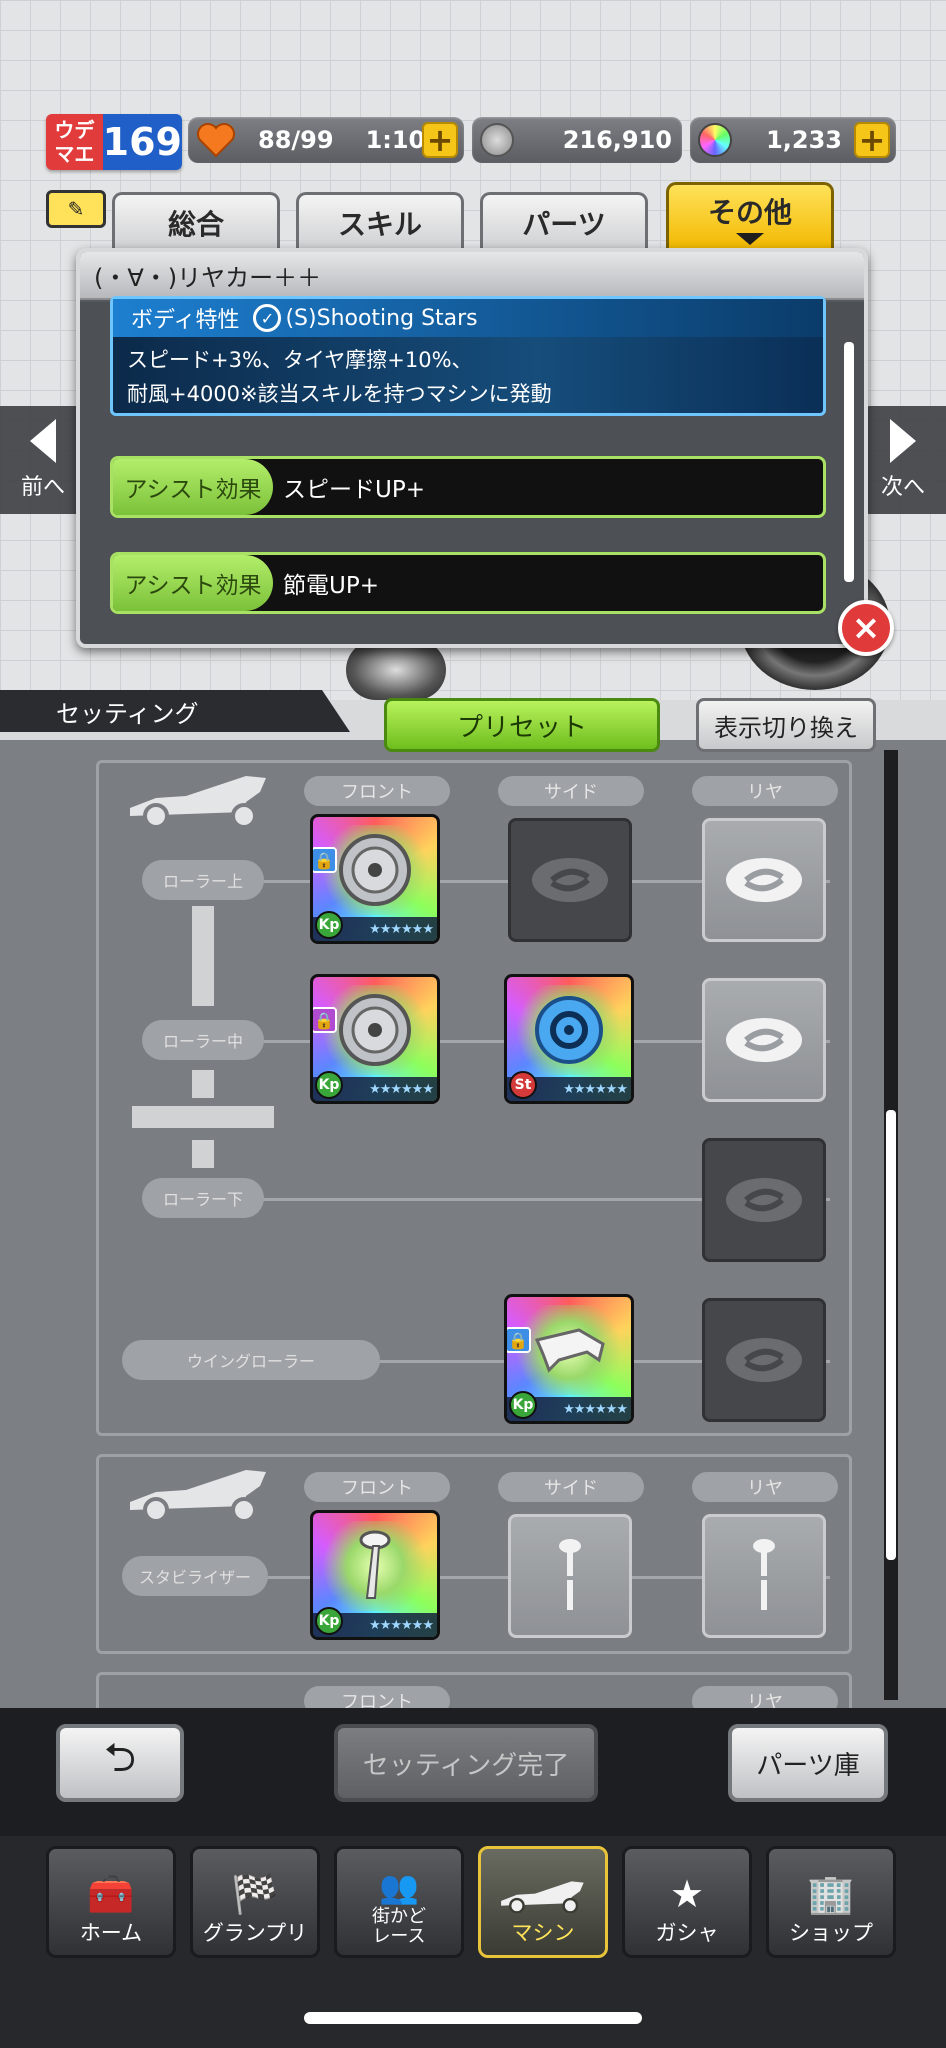  What do you see at coordinates (764, 1360) in the screenshot?
I see `empty-slot-wing-roller-rear` at bounding box center [764, 1360].